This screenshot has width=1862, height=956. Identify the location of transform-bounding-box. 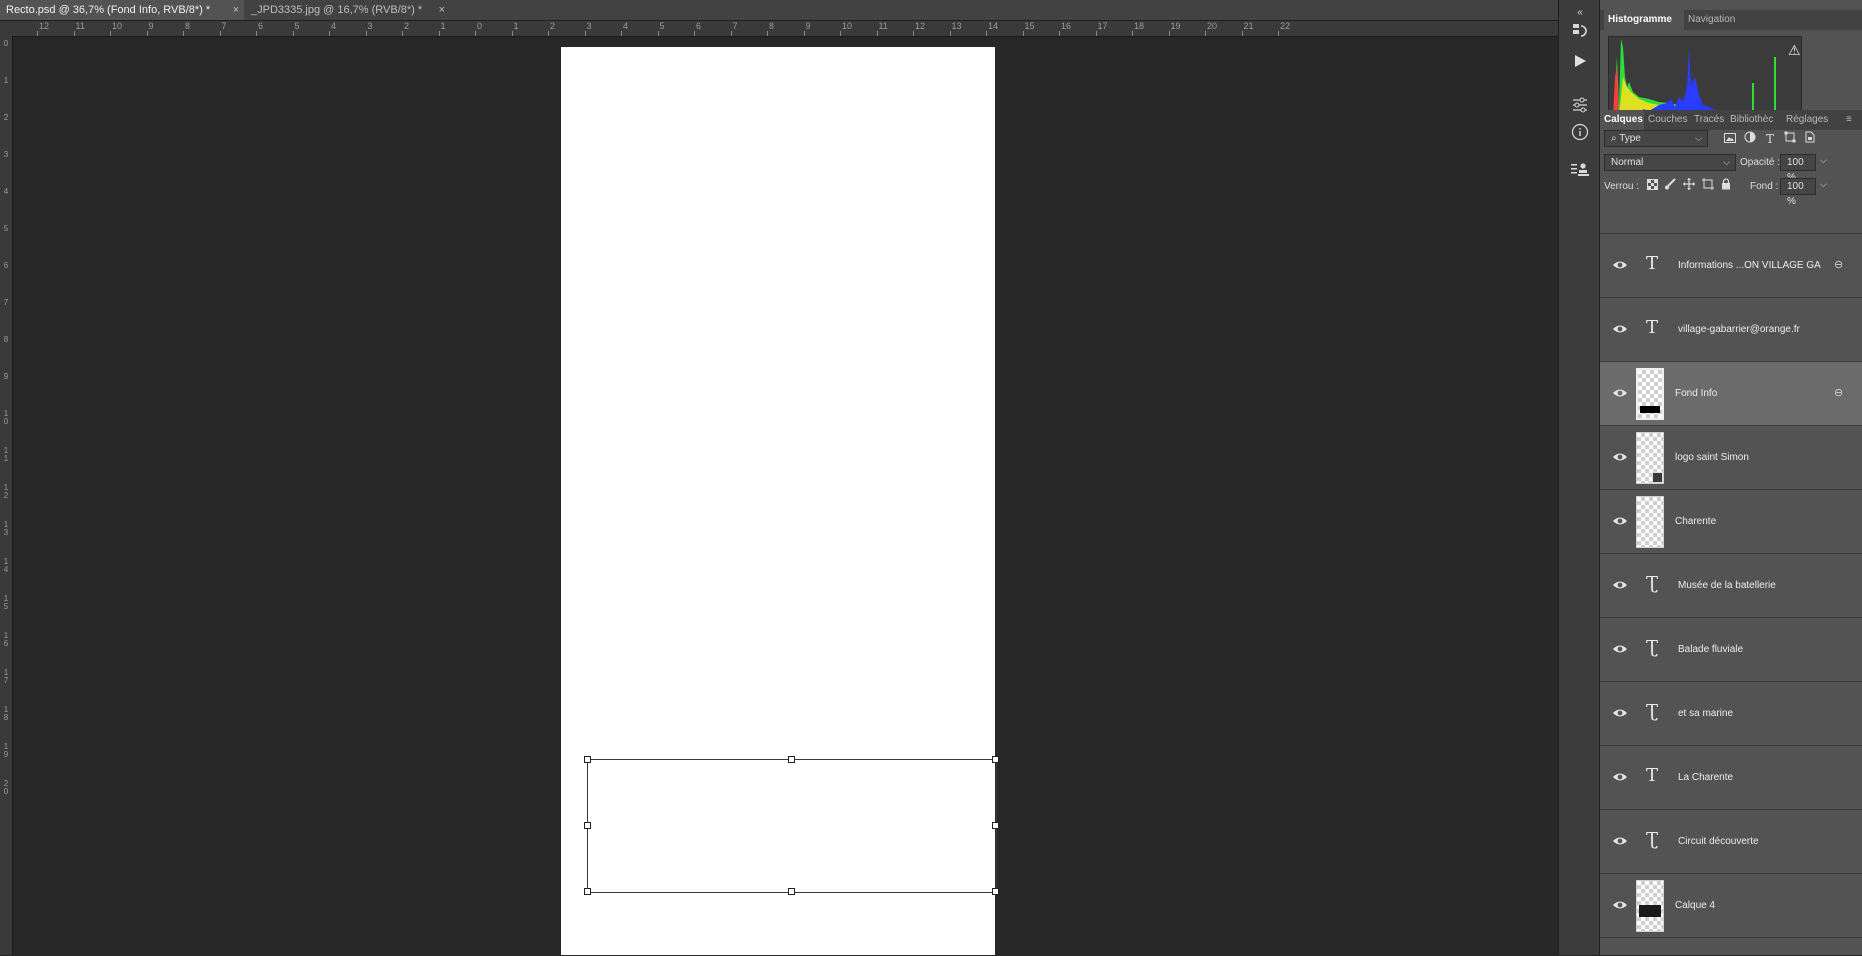
(791, 825).